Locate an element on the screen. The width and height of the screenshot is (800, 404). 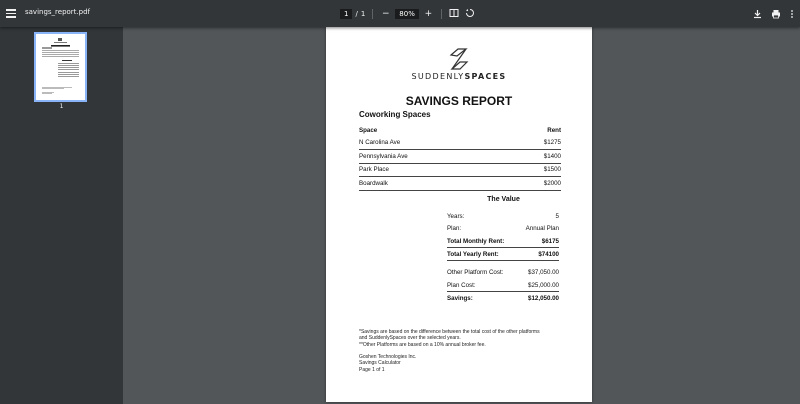
plan-value: Annual Plan is located at coordinates (542, 228).